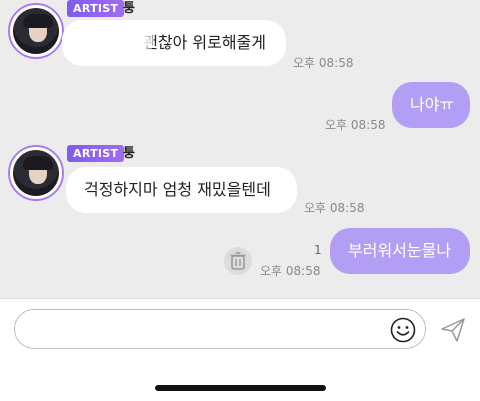 Image resolution: width=480 pixels, height=401 pixels. Describe the element at coordinates (177, 189) in the screenshot. I see `message-text: 걱정하지마 엄청 재밌을텐데` at that location.